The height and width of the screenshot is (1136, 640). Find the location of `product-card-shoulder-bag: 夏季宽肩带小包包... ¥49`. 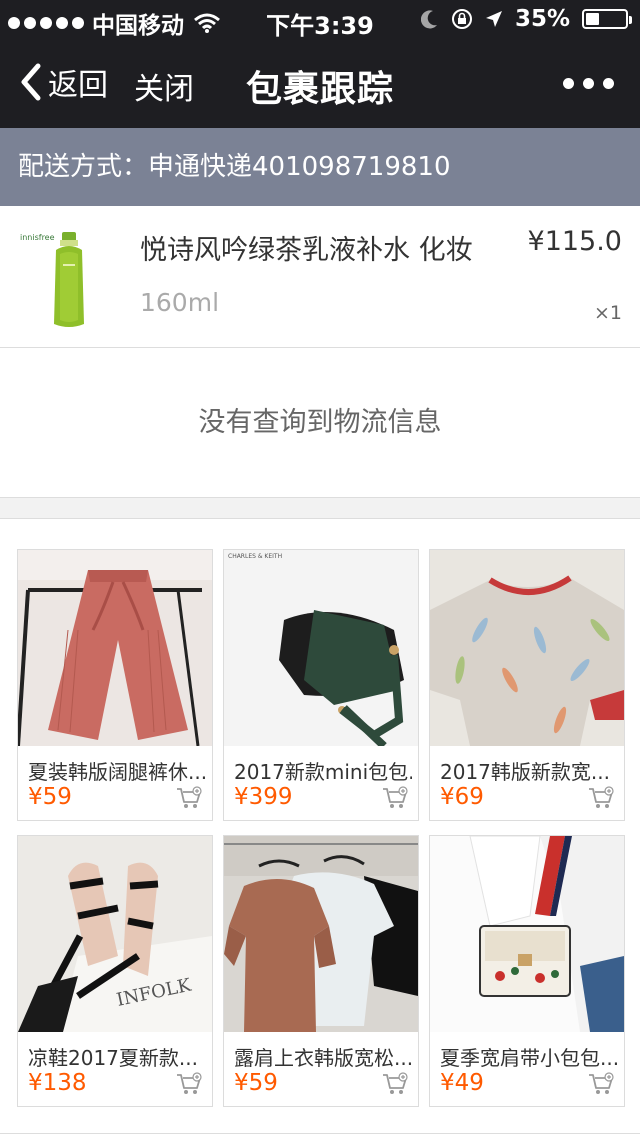

product-card-shoulder-bag: 夏季宽肩带小包包... ¥49 is located at coordinates (527, 971).